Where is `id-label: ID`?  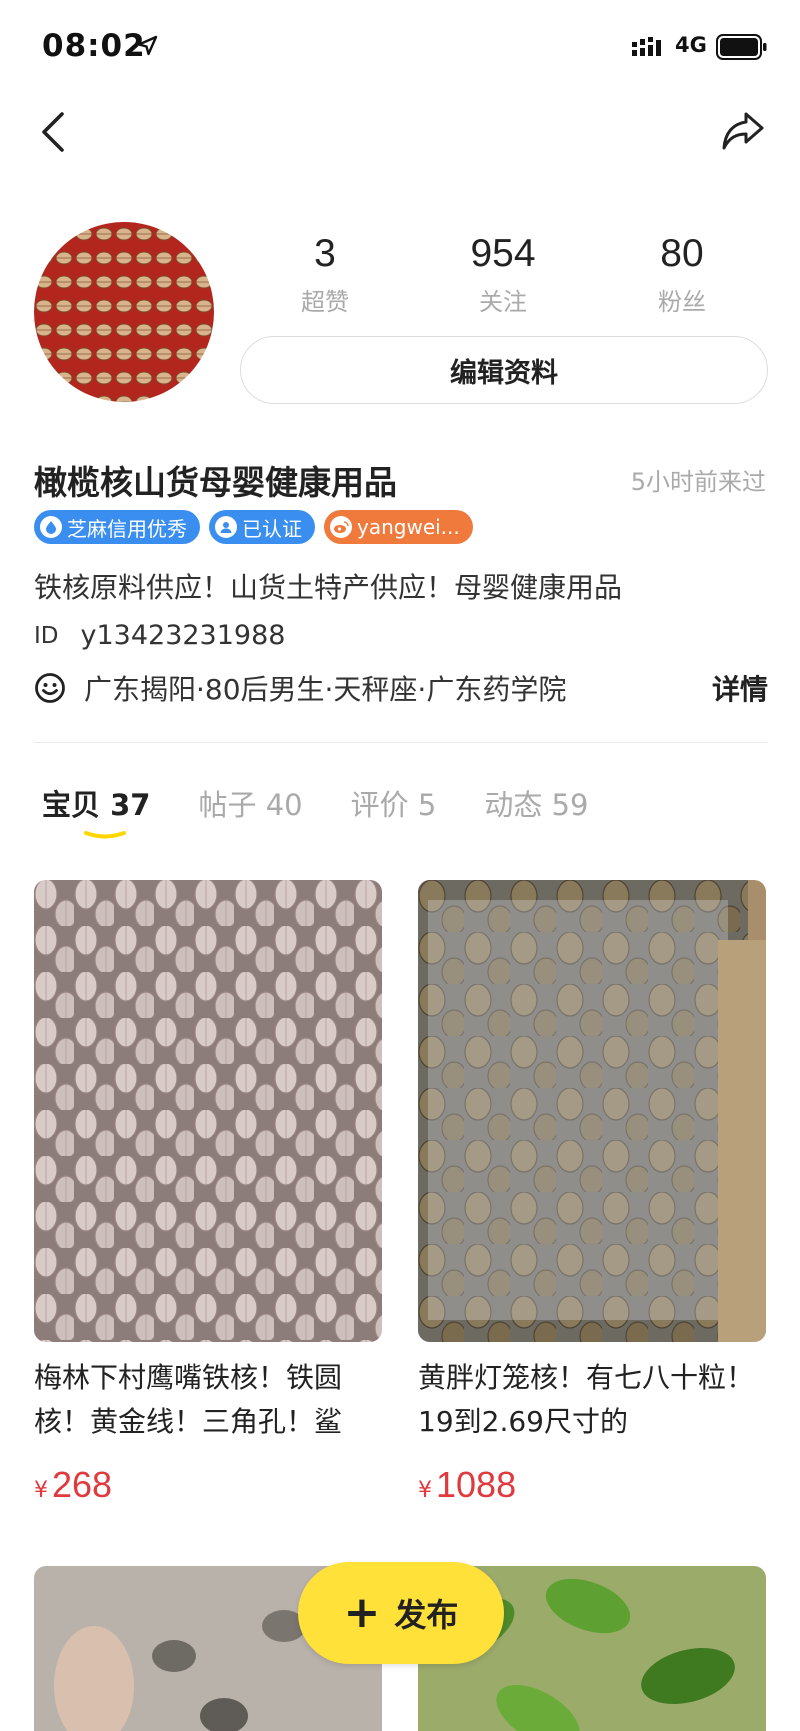 id-label: ID is located at coordinates (46, 636).